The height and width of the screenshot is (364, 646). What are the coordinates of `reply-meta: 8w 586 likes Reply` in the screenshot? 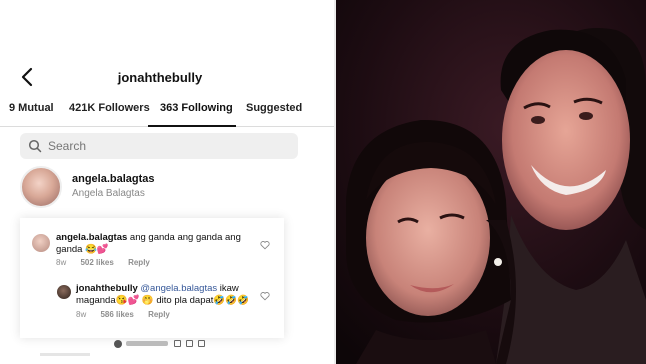 It's located at (129, 314).